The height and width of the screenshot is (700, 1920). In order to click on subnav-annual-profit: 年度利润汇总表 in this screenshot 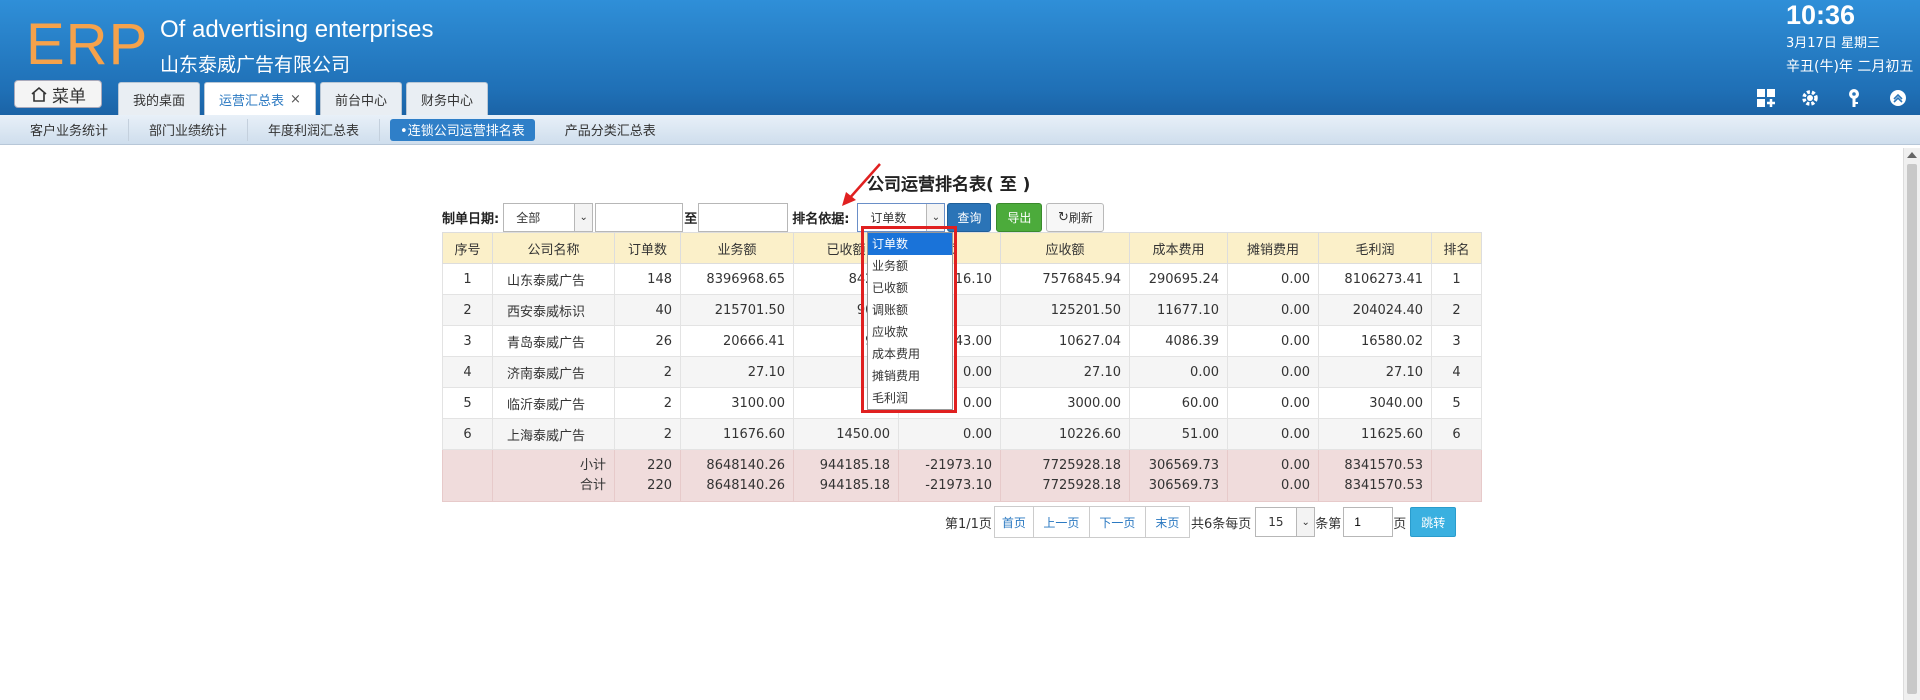, I will do `click(314, 129)`.